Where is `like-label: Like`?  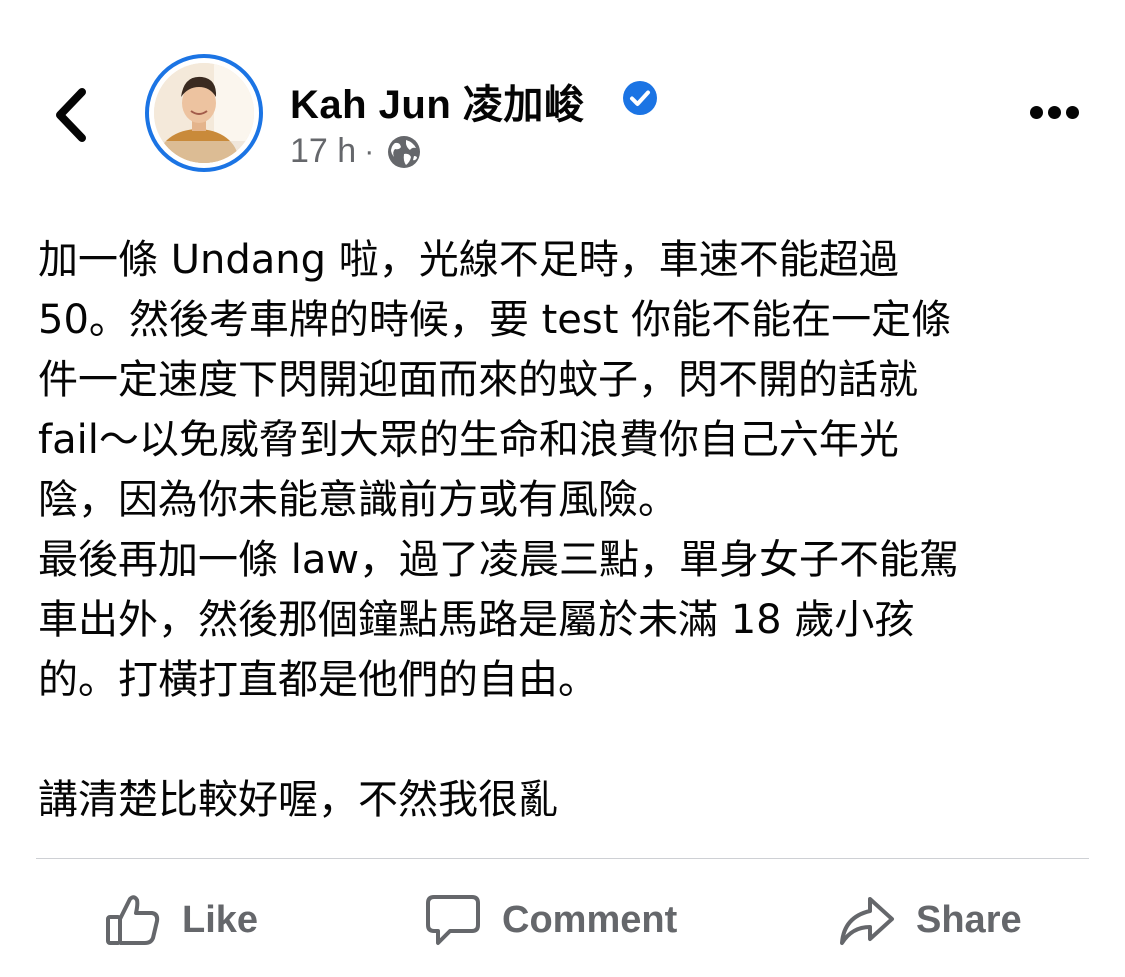 like-label: Like is located at coordinates (220, 919).